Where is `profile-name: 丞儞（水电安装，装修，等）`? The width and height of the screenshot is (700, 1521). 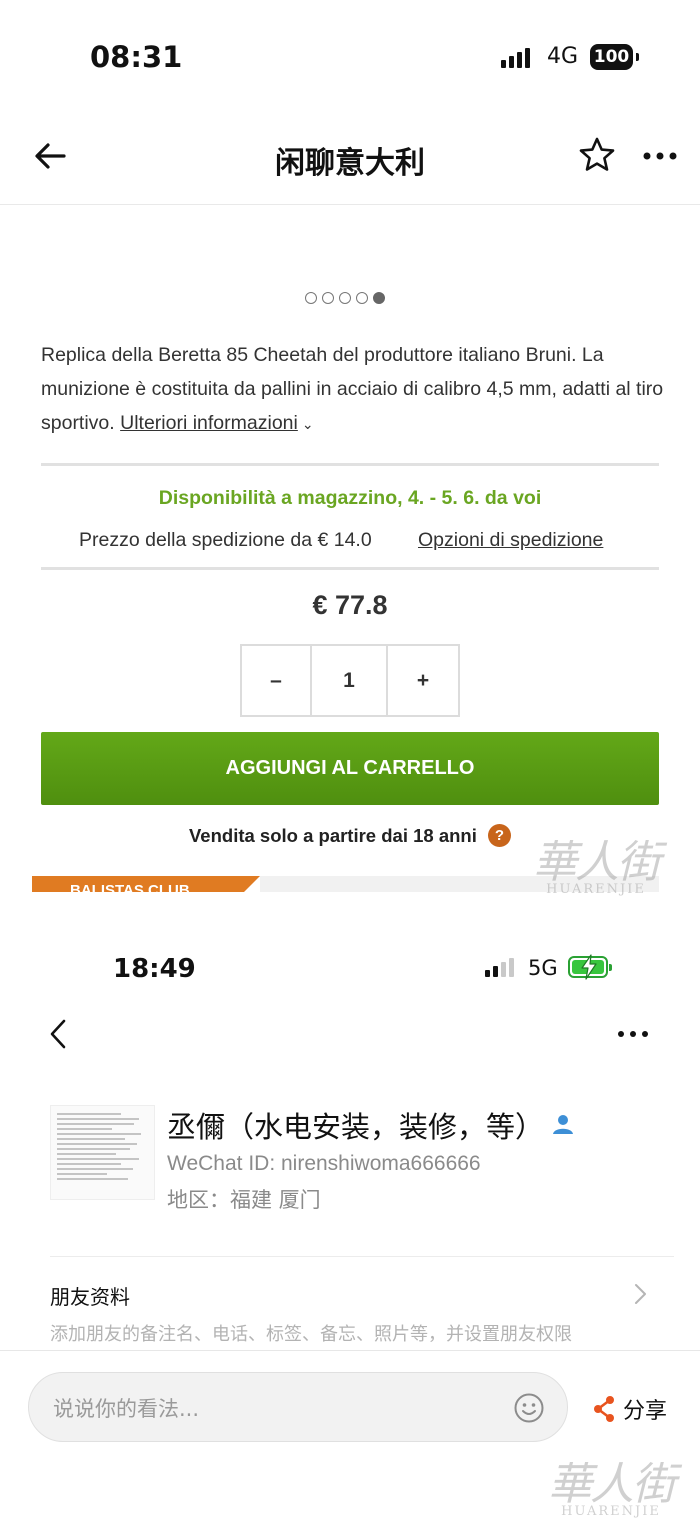 profile-name: 丞儞（水电安装，装修，等） is located at coordinates (370, 1125).